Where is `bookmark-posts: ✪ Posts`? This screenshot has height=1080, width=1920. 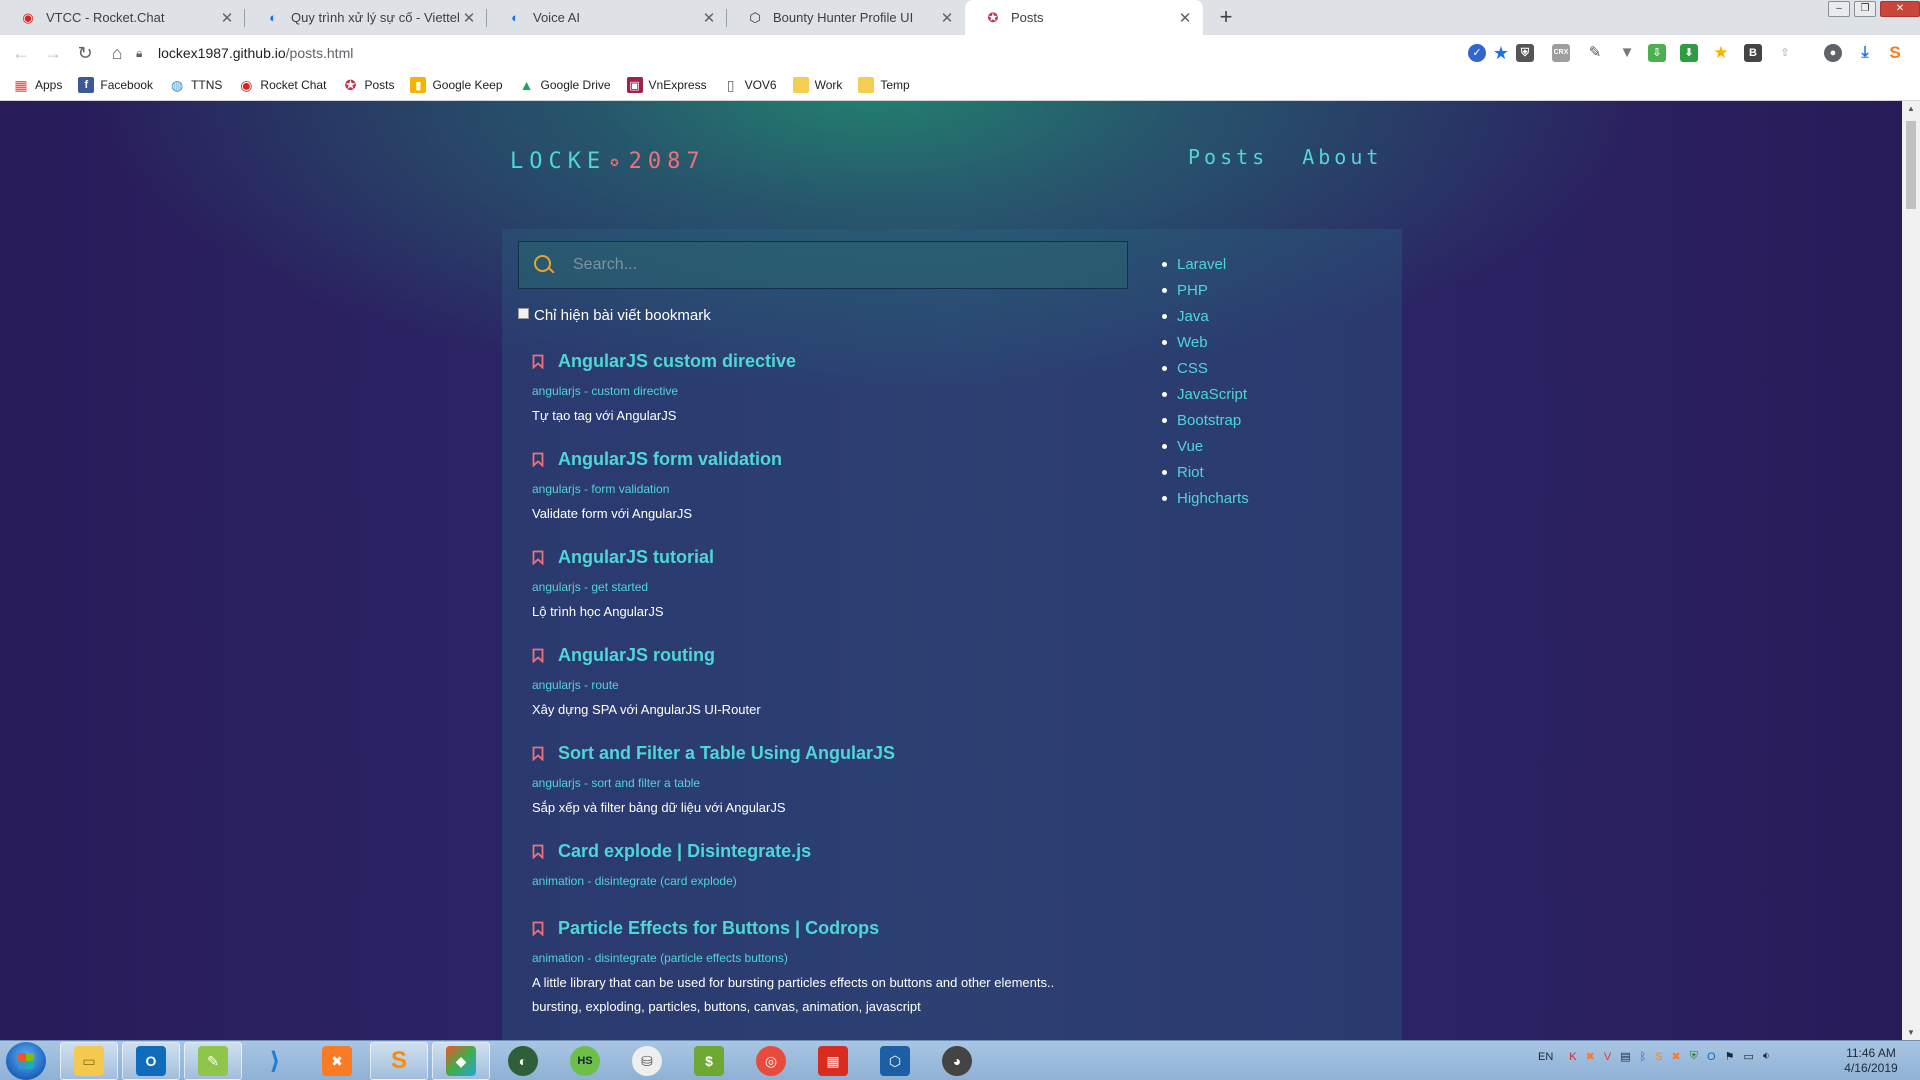
bookmark-posts: ✪ Posts is located at coordinates (368, 85).